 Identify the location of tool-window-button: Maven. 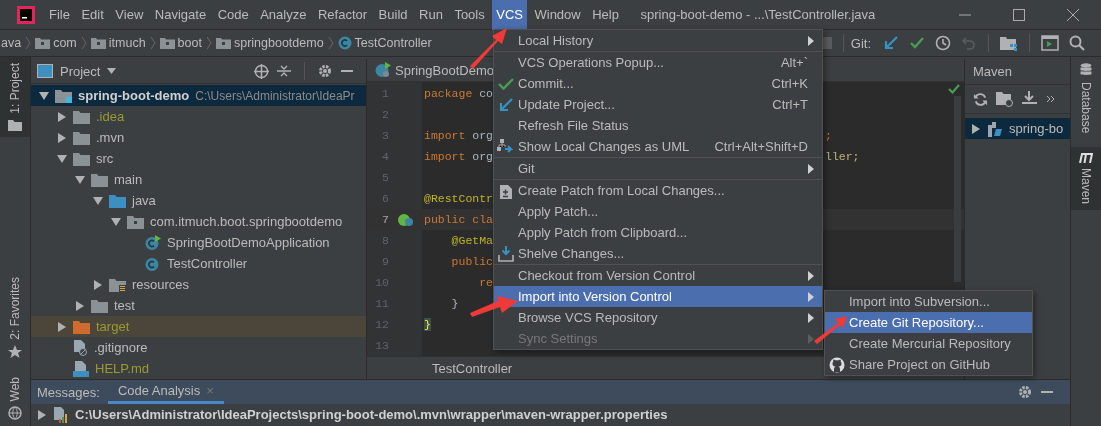
(1086, 179).